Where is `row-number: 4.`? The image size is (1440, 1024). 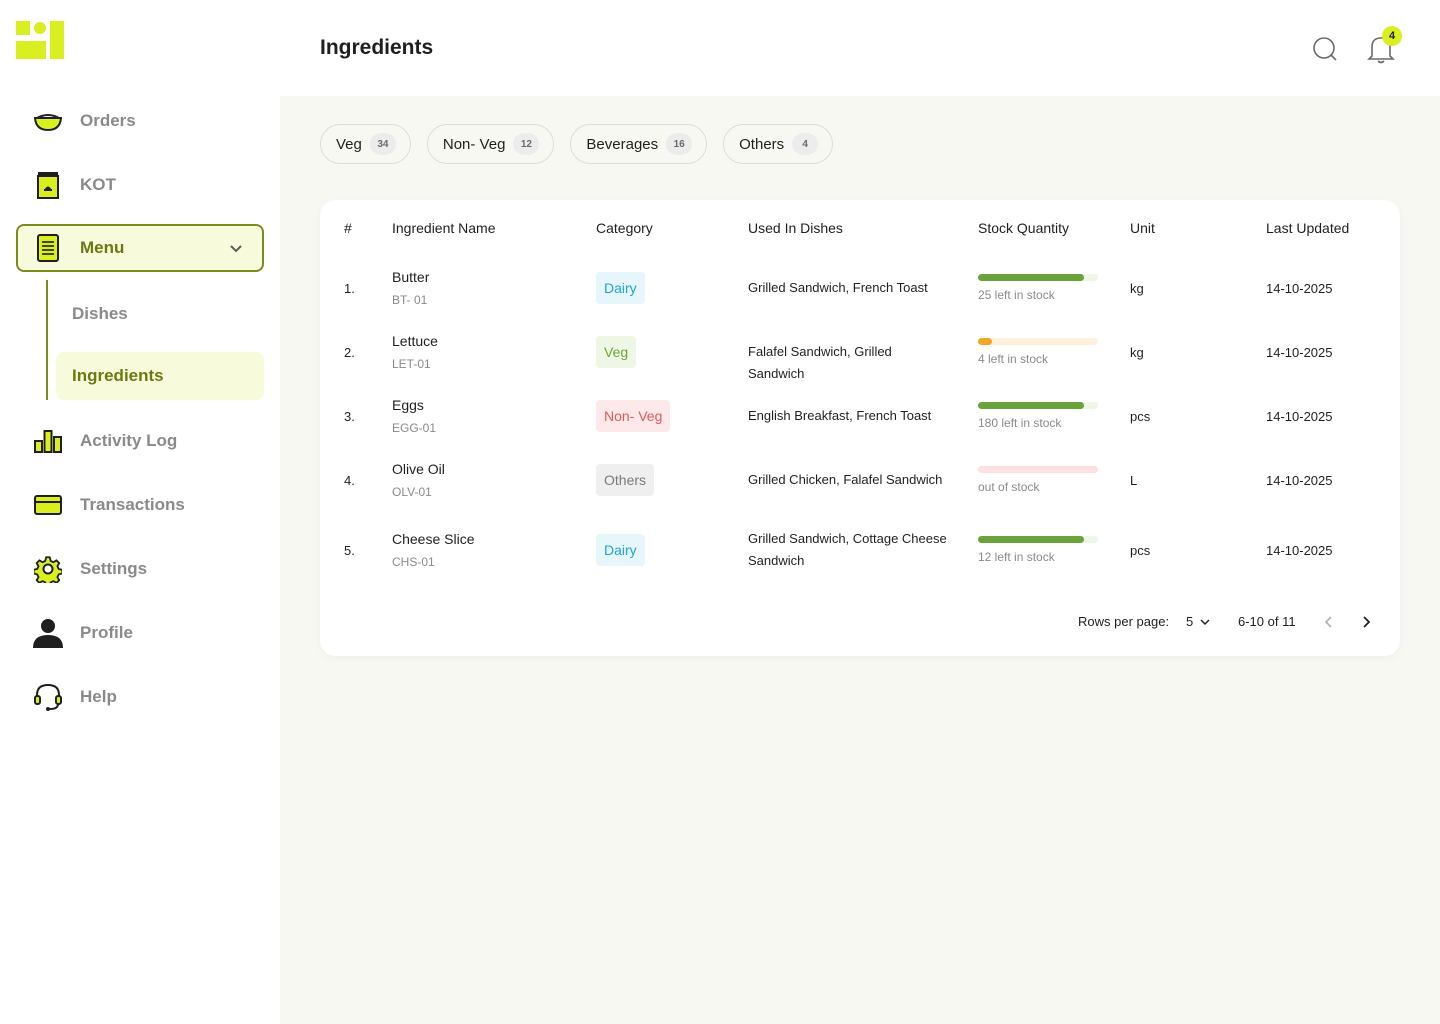
row-number: 4. is located at coordinates (349, 480).